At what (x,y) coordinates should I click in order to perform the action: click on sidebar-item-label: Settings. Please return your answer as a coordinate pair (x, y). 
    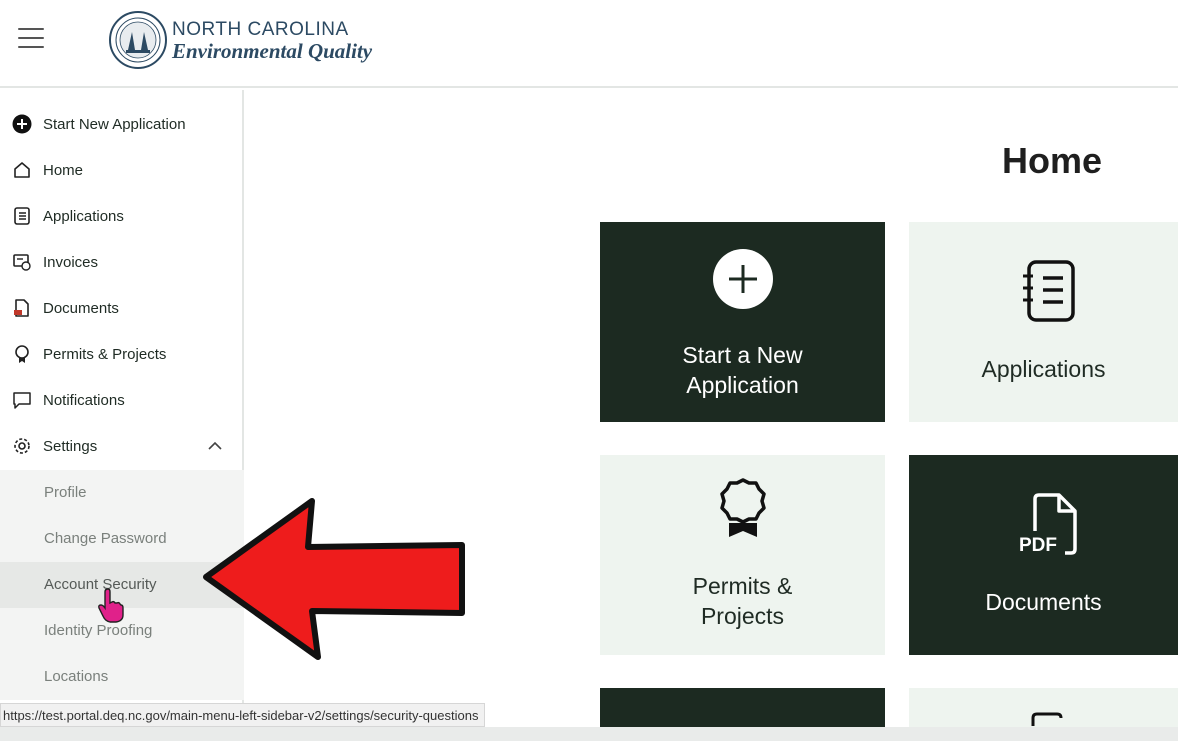
    Looking at the image, I should click on (70, 446).